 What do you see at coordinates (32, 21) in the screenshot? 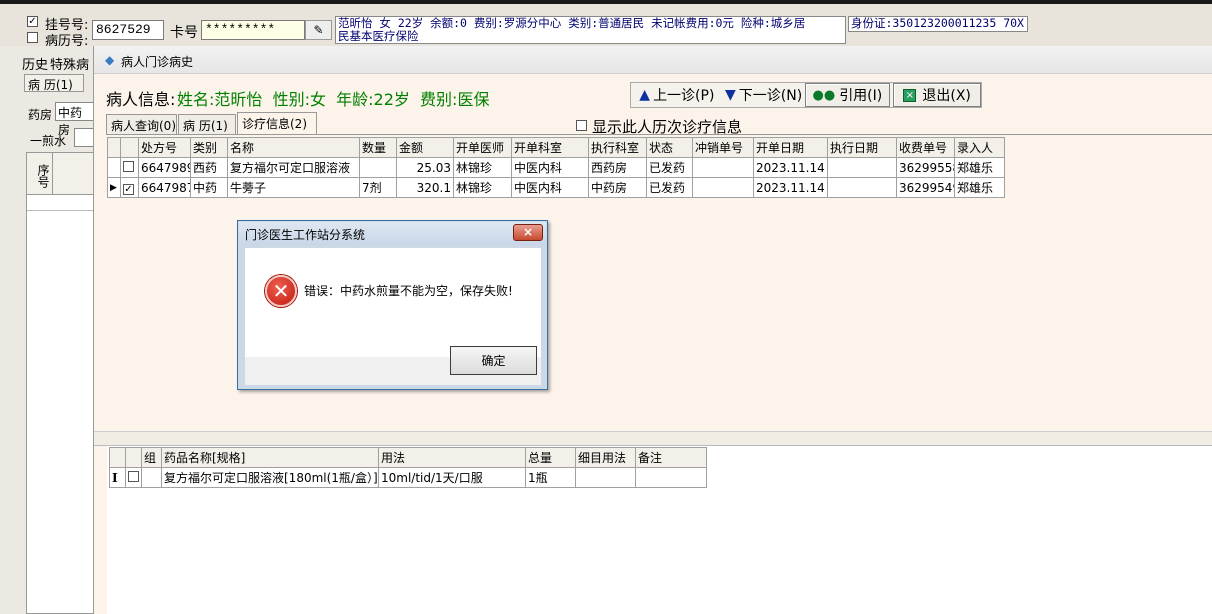
I see `reg-no-checkbox: ✓` at bounding box center [32, 21].